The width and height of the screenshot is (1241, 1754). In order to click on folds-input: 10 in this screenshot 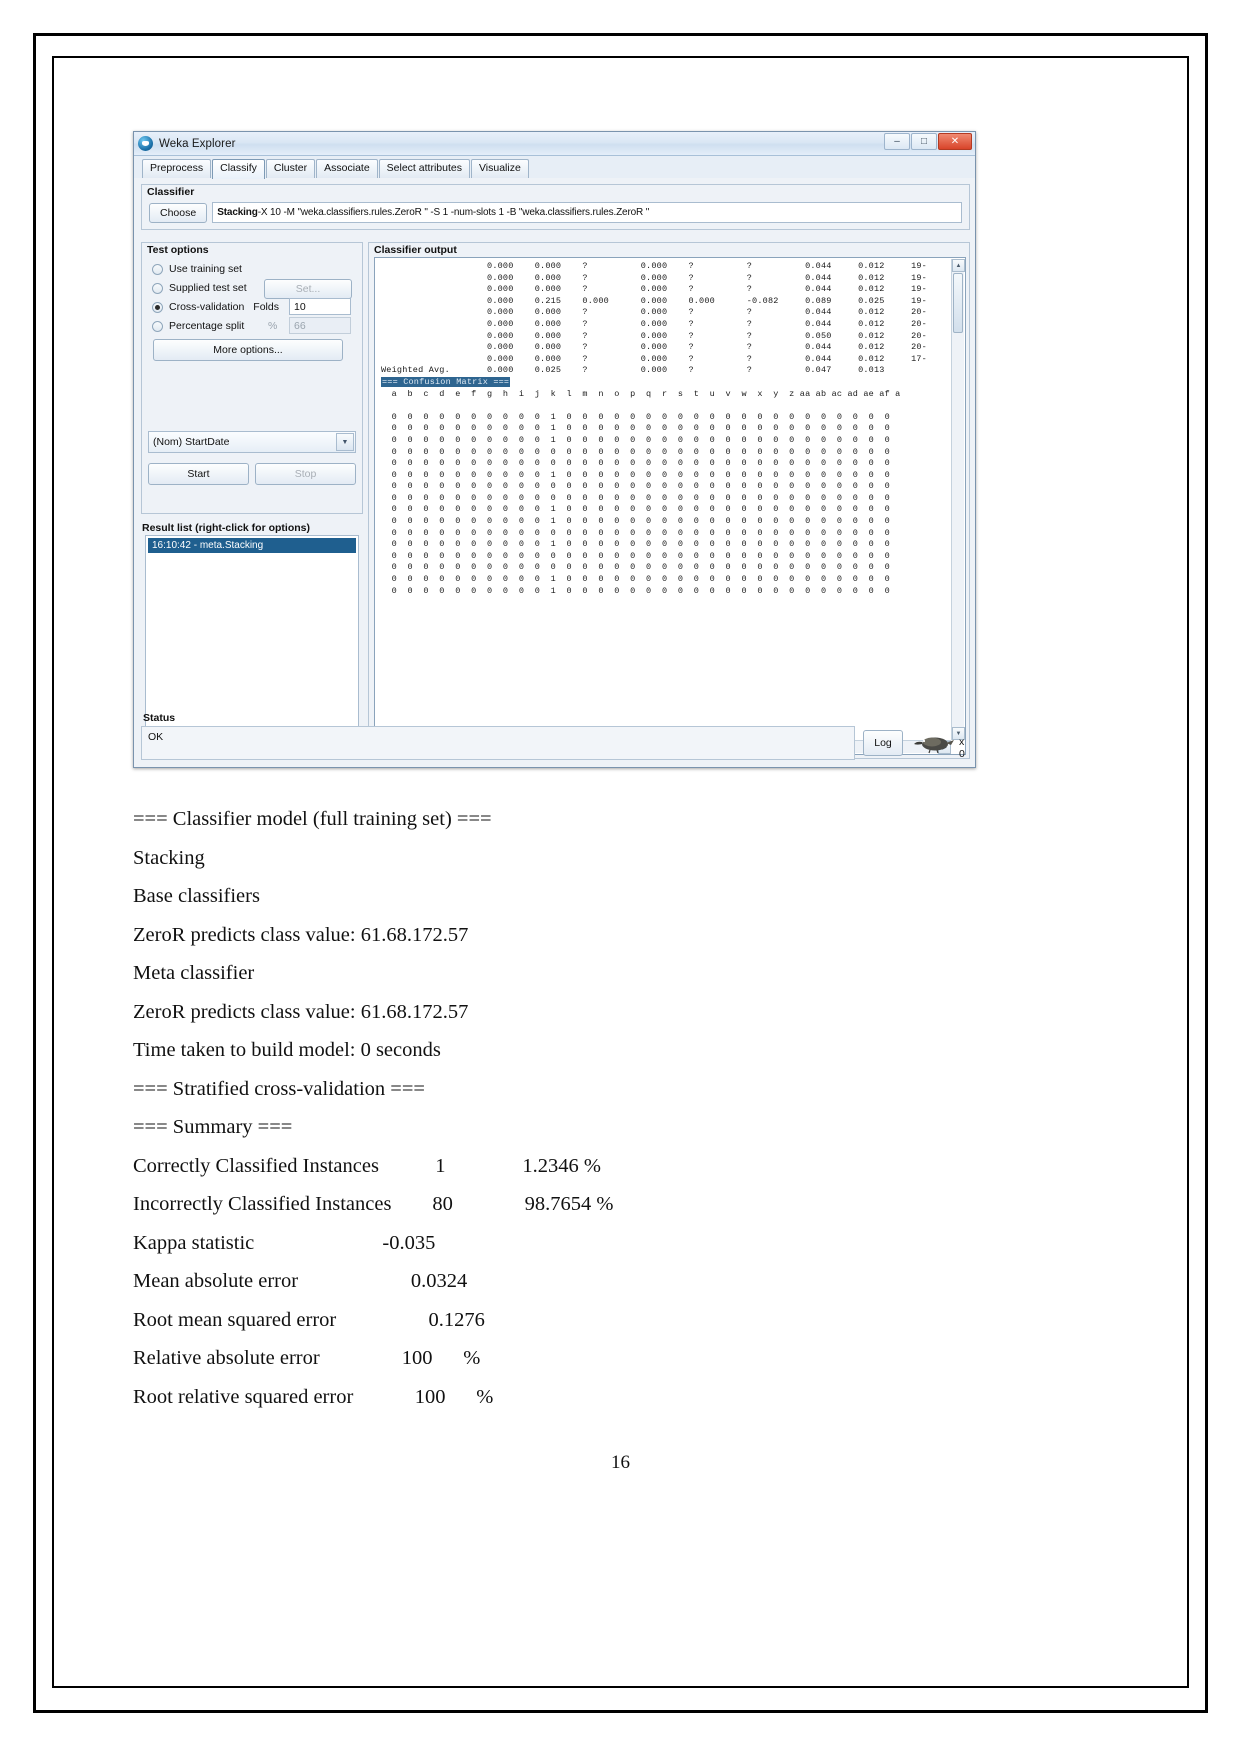, I will do `click(320, 306)`.